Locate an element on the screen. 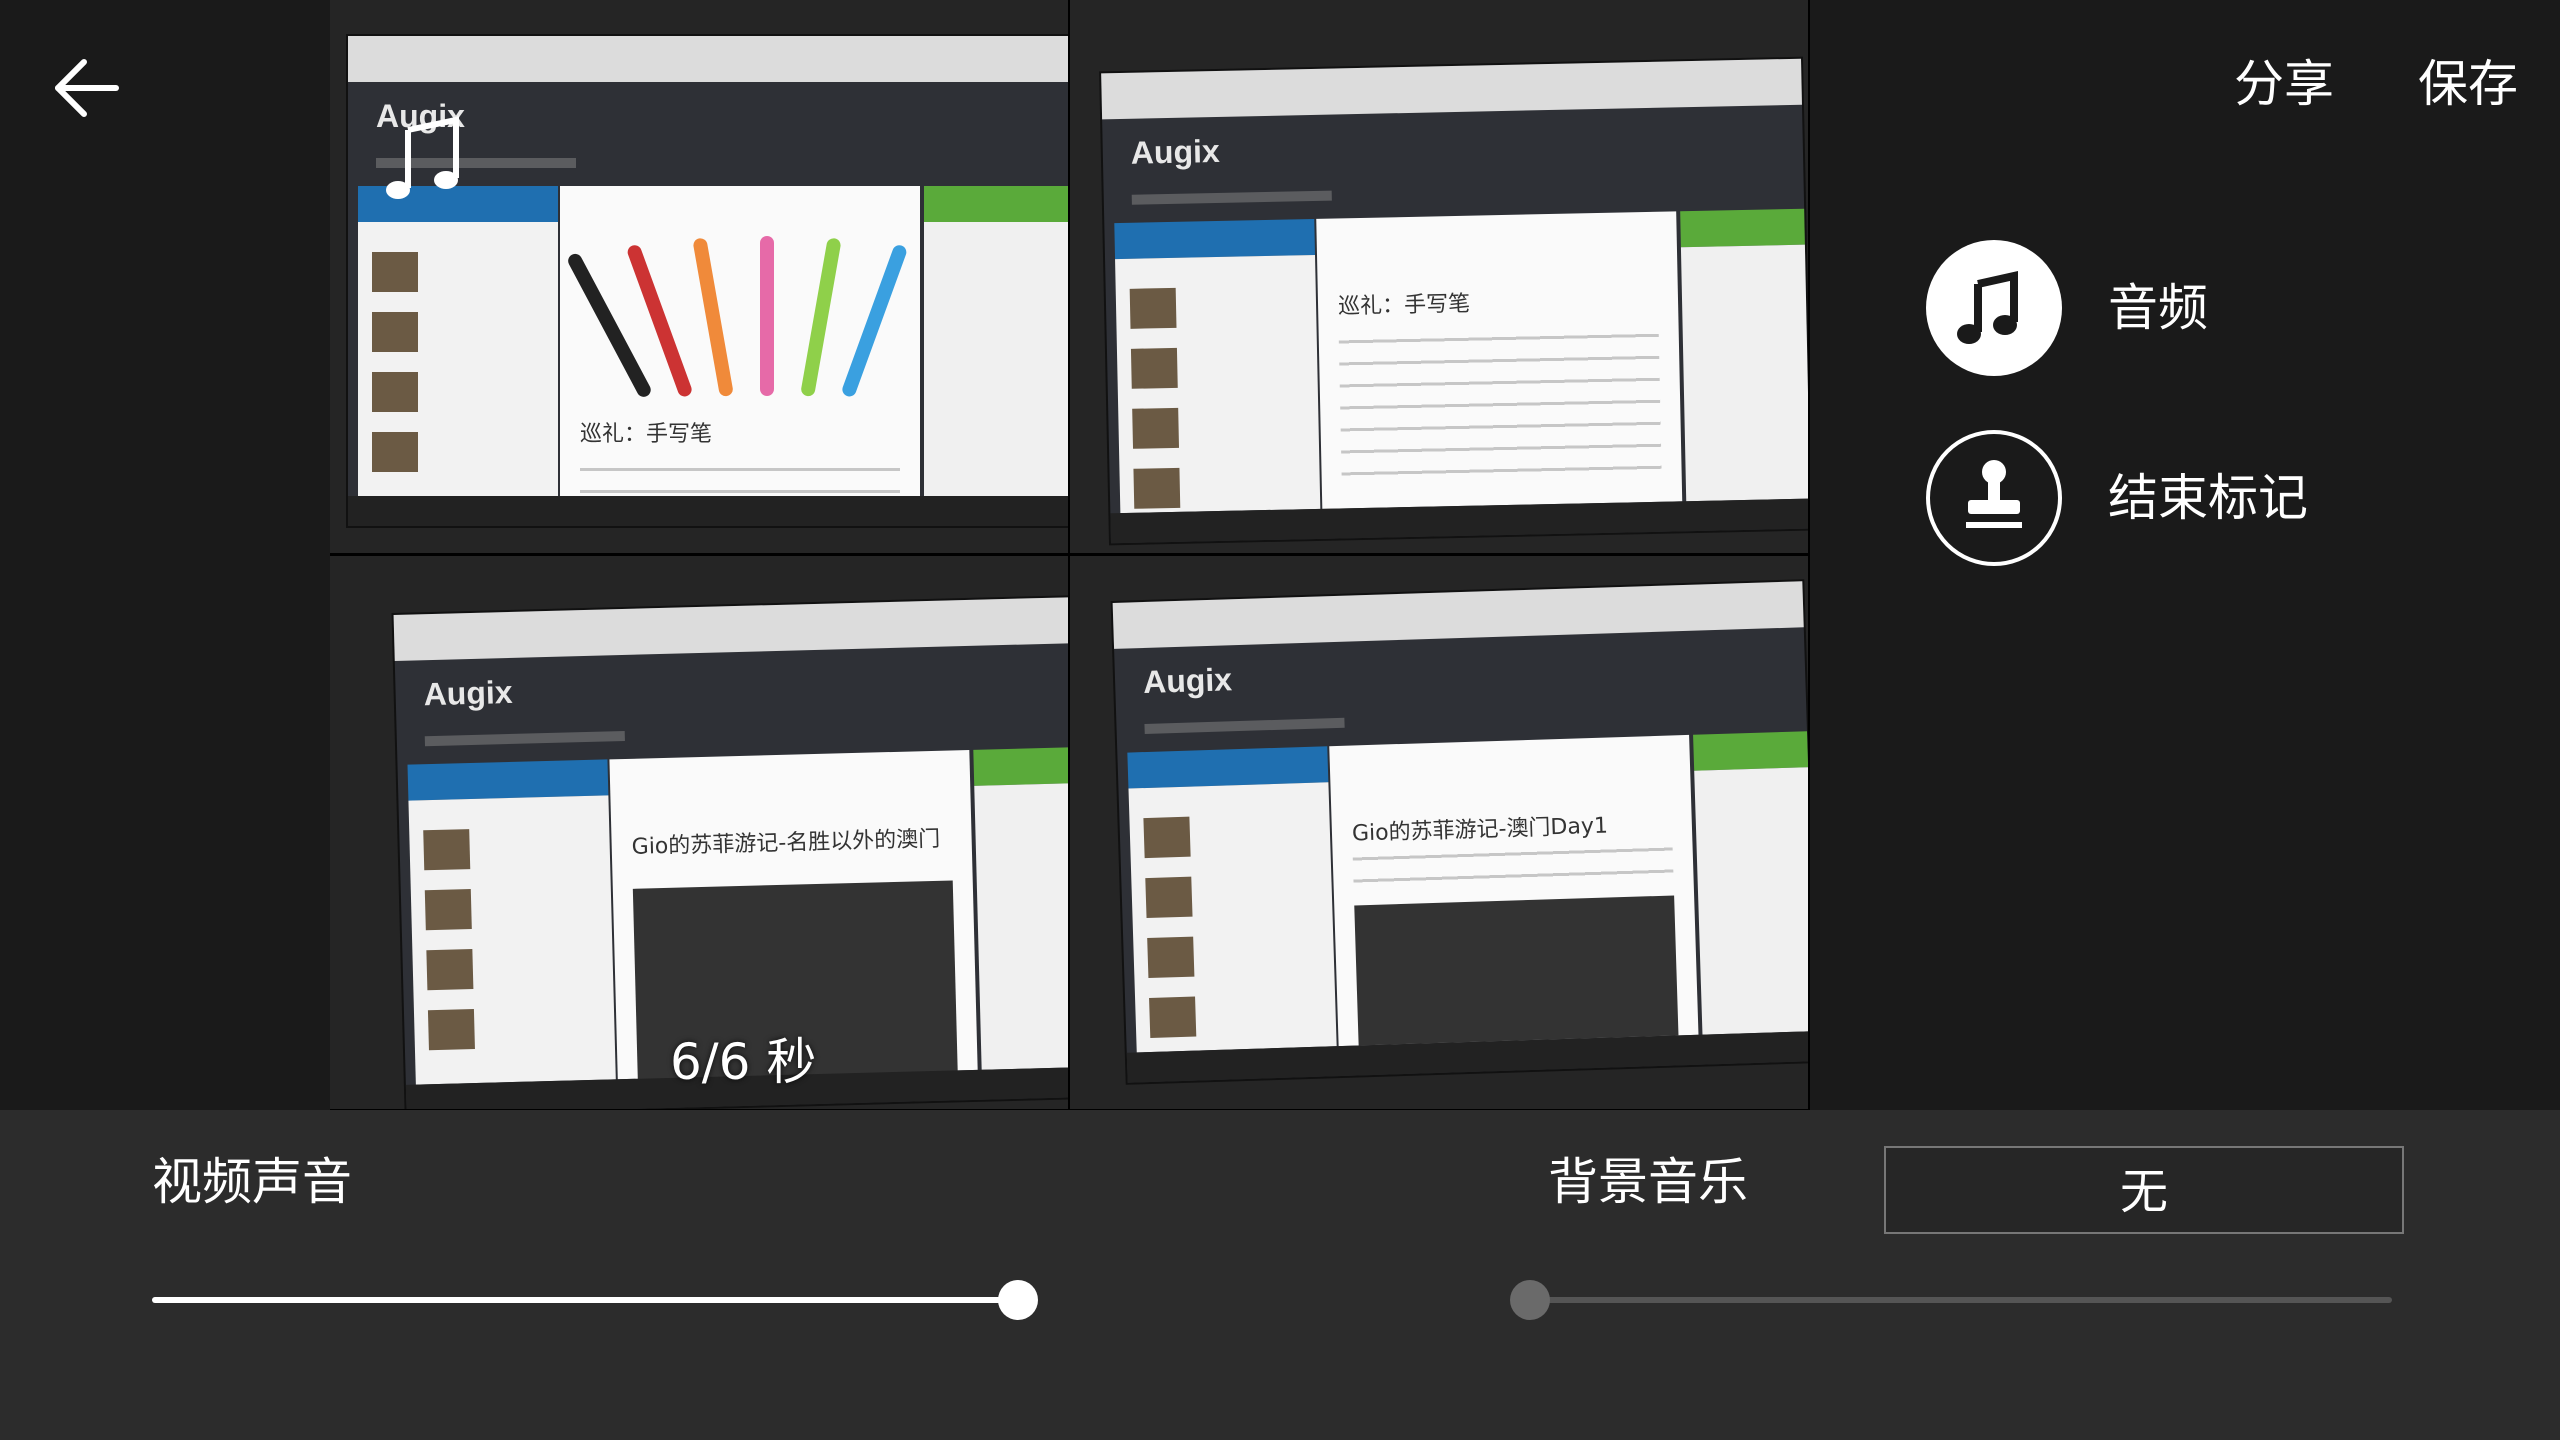 The image size is (2560, 1440). end-mark-icon-circle is located at coordinates (1994, 498).